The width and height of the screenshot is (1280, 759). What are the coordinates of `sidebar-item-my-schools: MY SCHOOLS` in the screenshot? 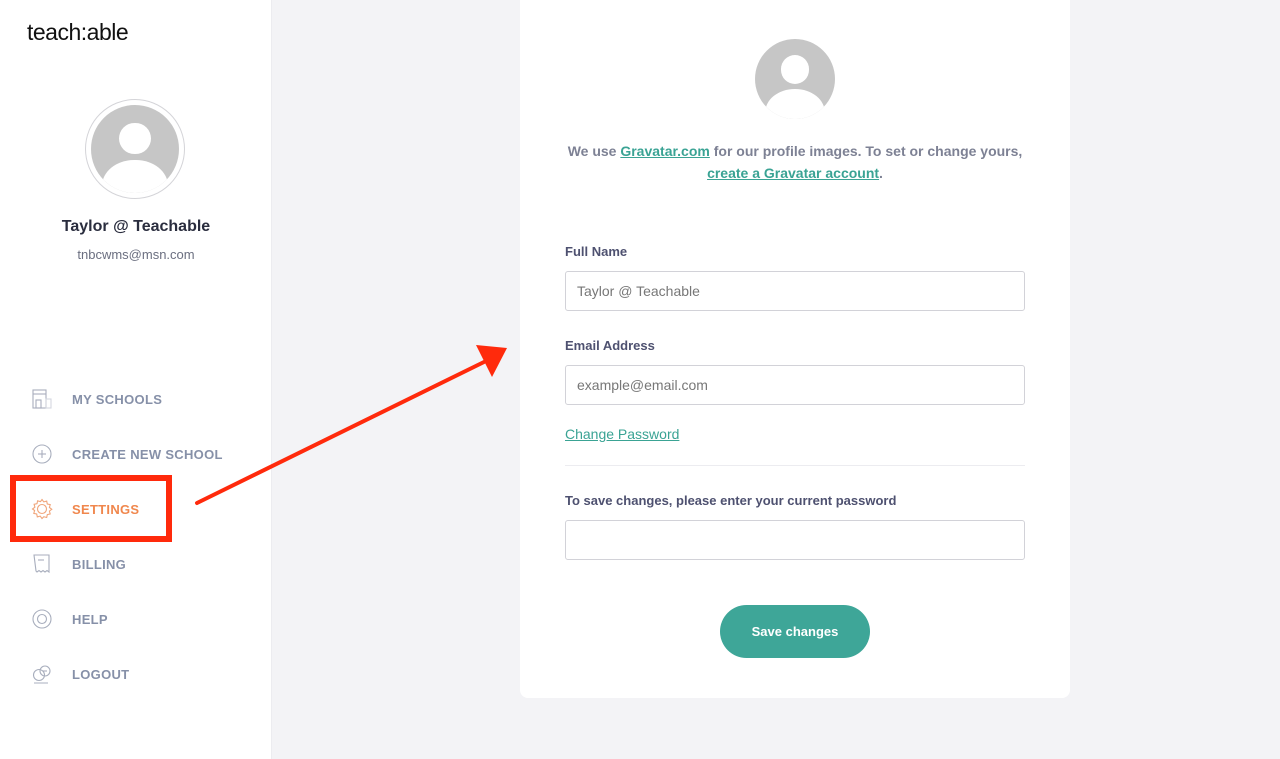 It's located at (96, 399).